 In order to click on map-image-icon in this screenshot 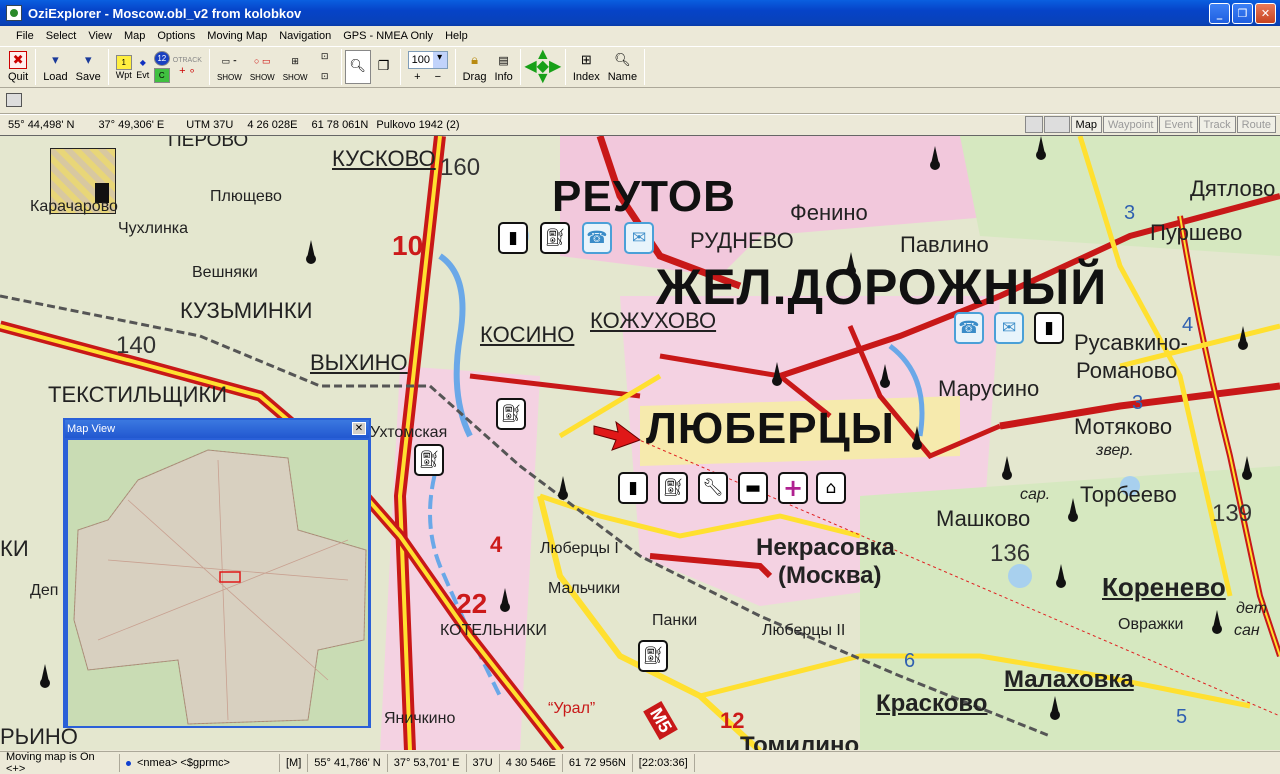, I will do `click(1033, 124)`.